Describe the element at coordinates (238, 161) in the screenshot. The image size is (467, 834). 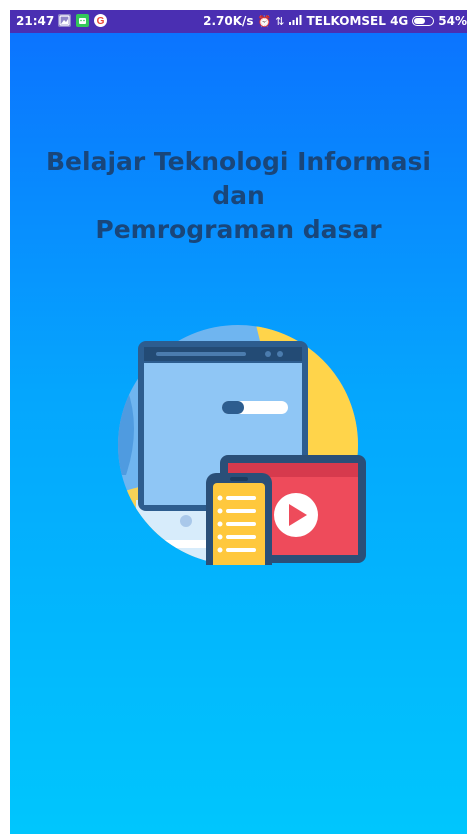
I see `title-line-1: Belajar Teknologi Informasi` at that location.